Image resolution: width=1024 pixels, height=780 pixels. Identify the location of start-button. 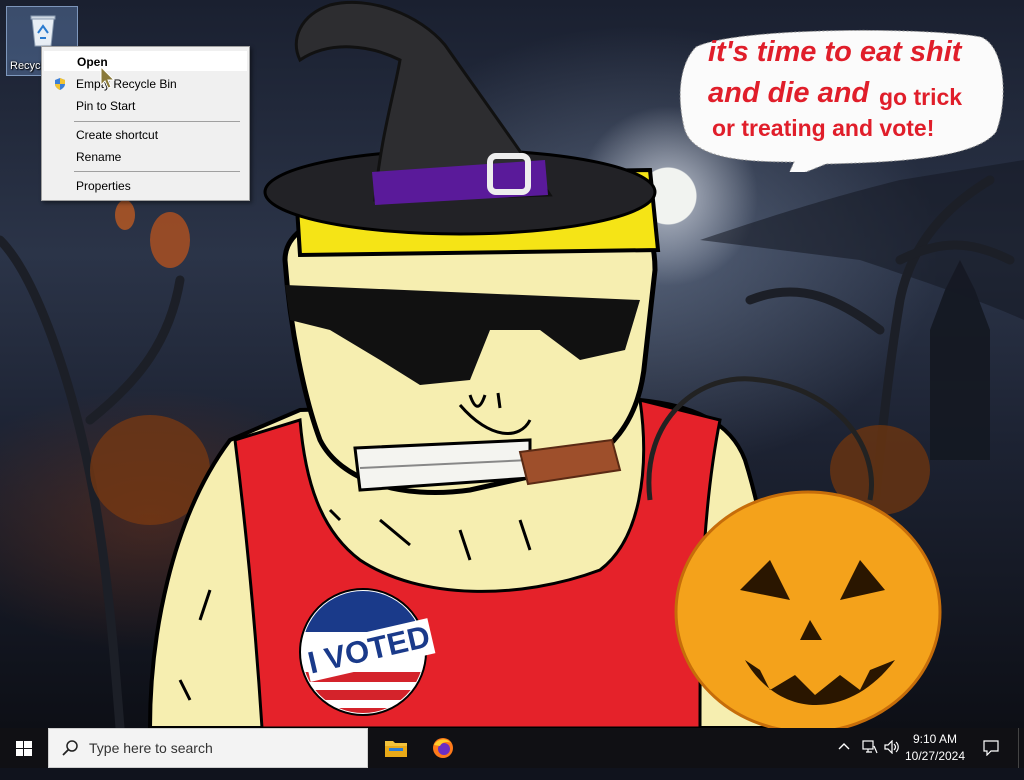
(24, 748).